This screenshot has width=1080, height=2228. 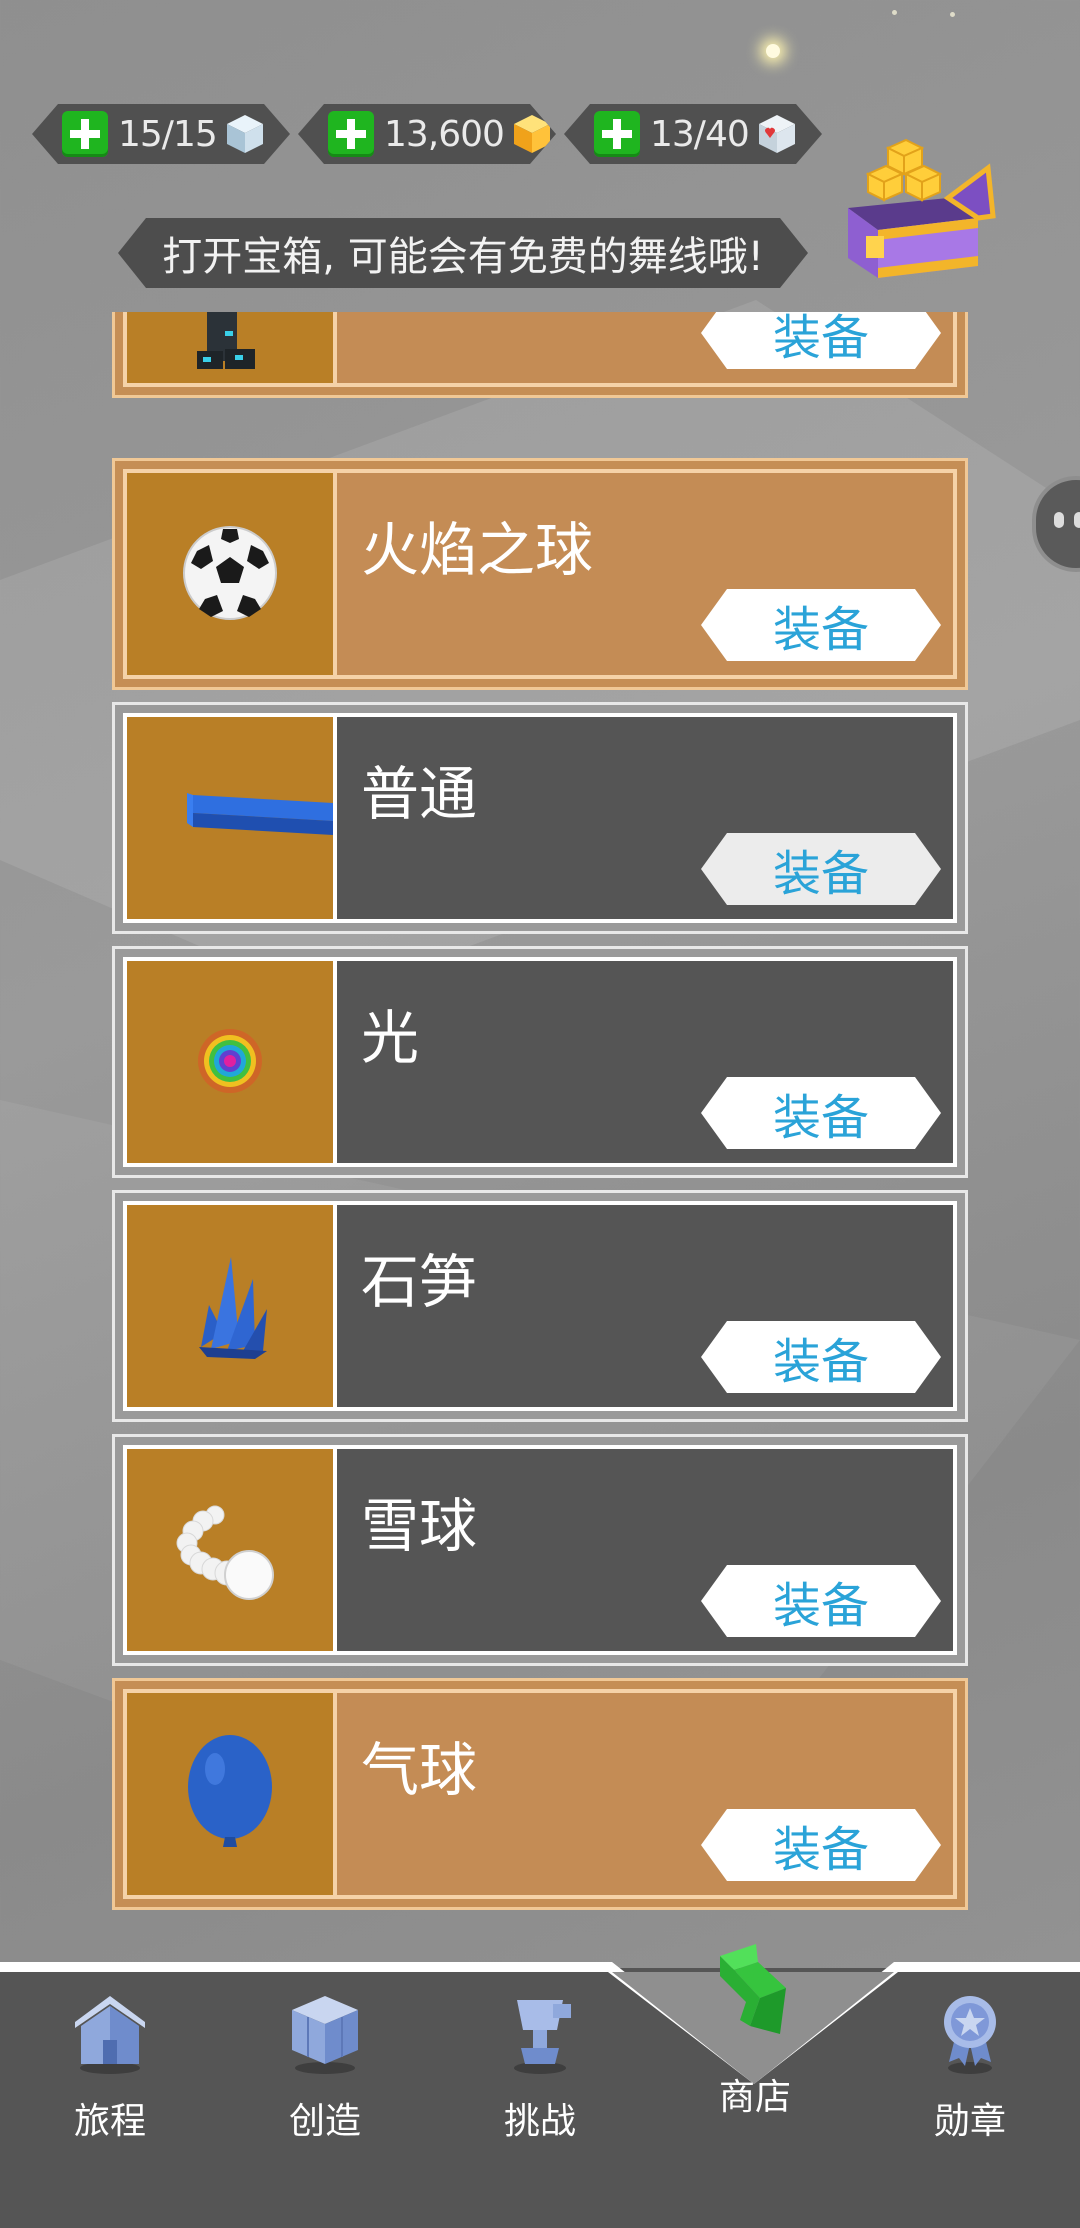 I want to click on list-item: 装备, so click(x=540, y=355).